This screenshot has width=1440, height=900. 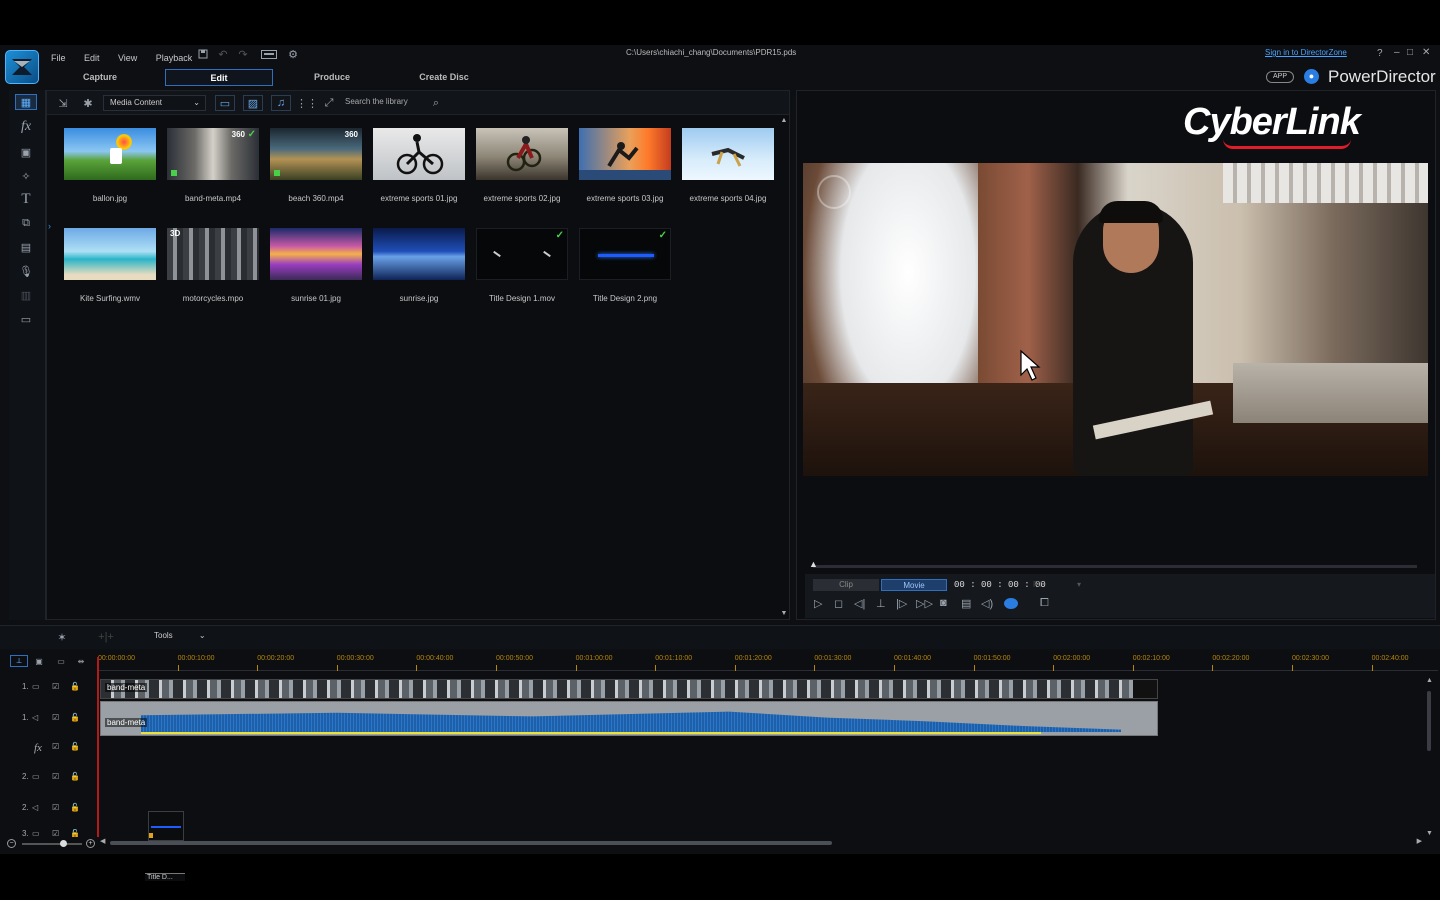 I want to click on undock-icon: ⧠, so click(x=1044, y=603).